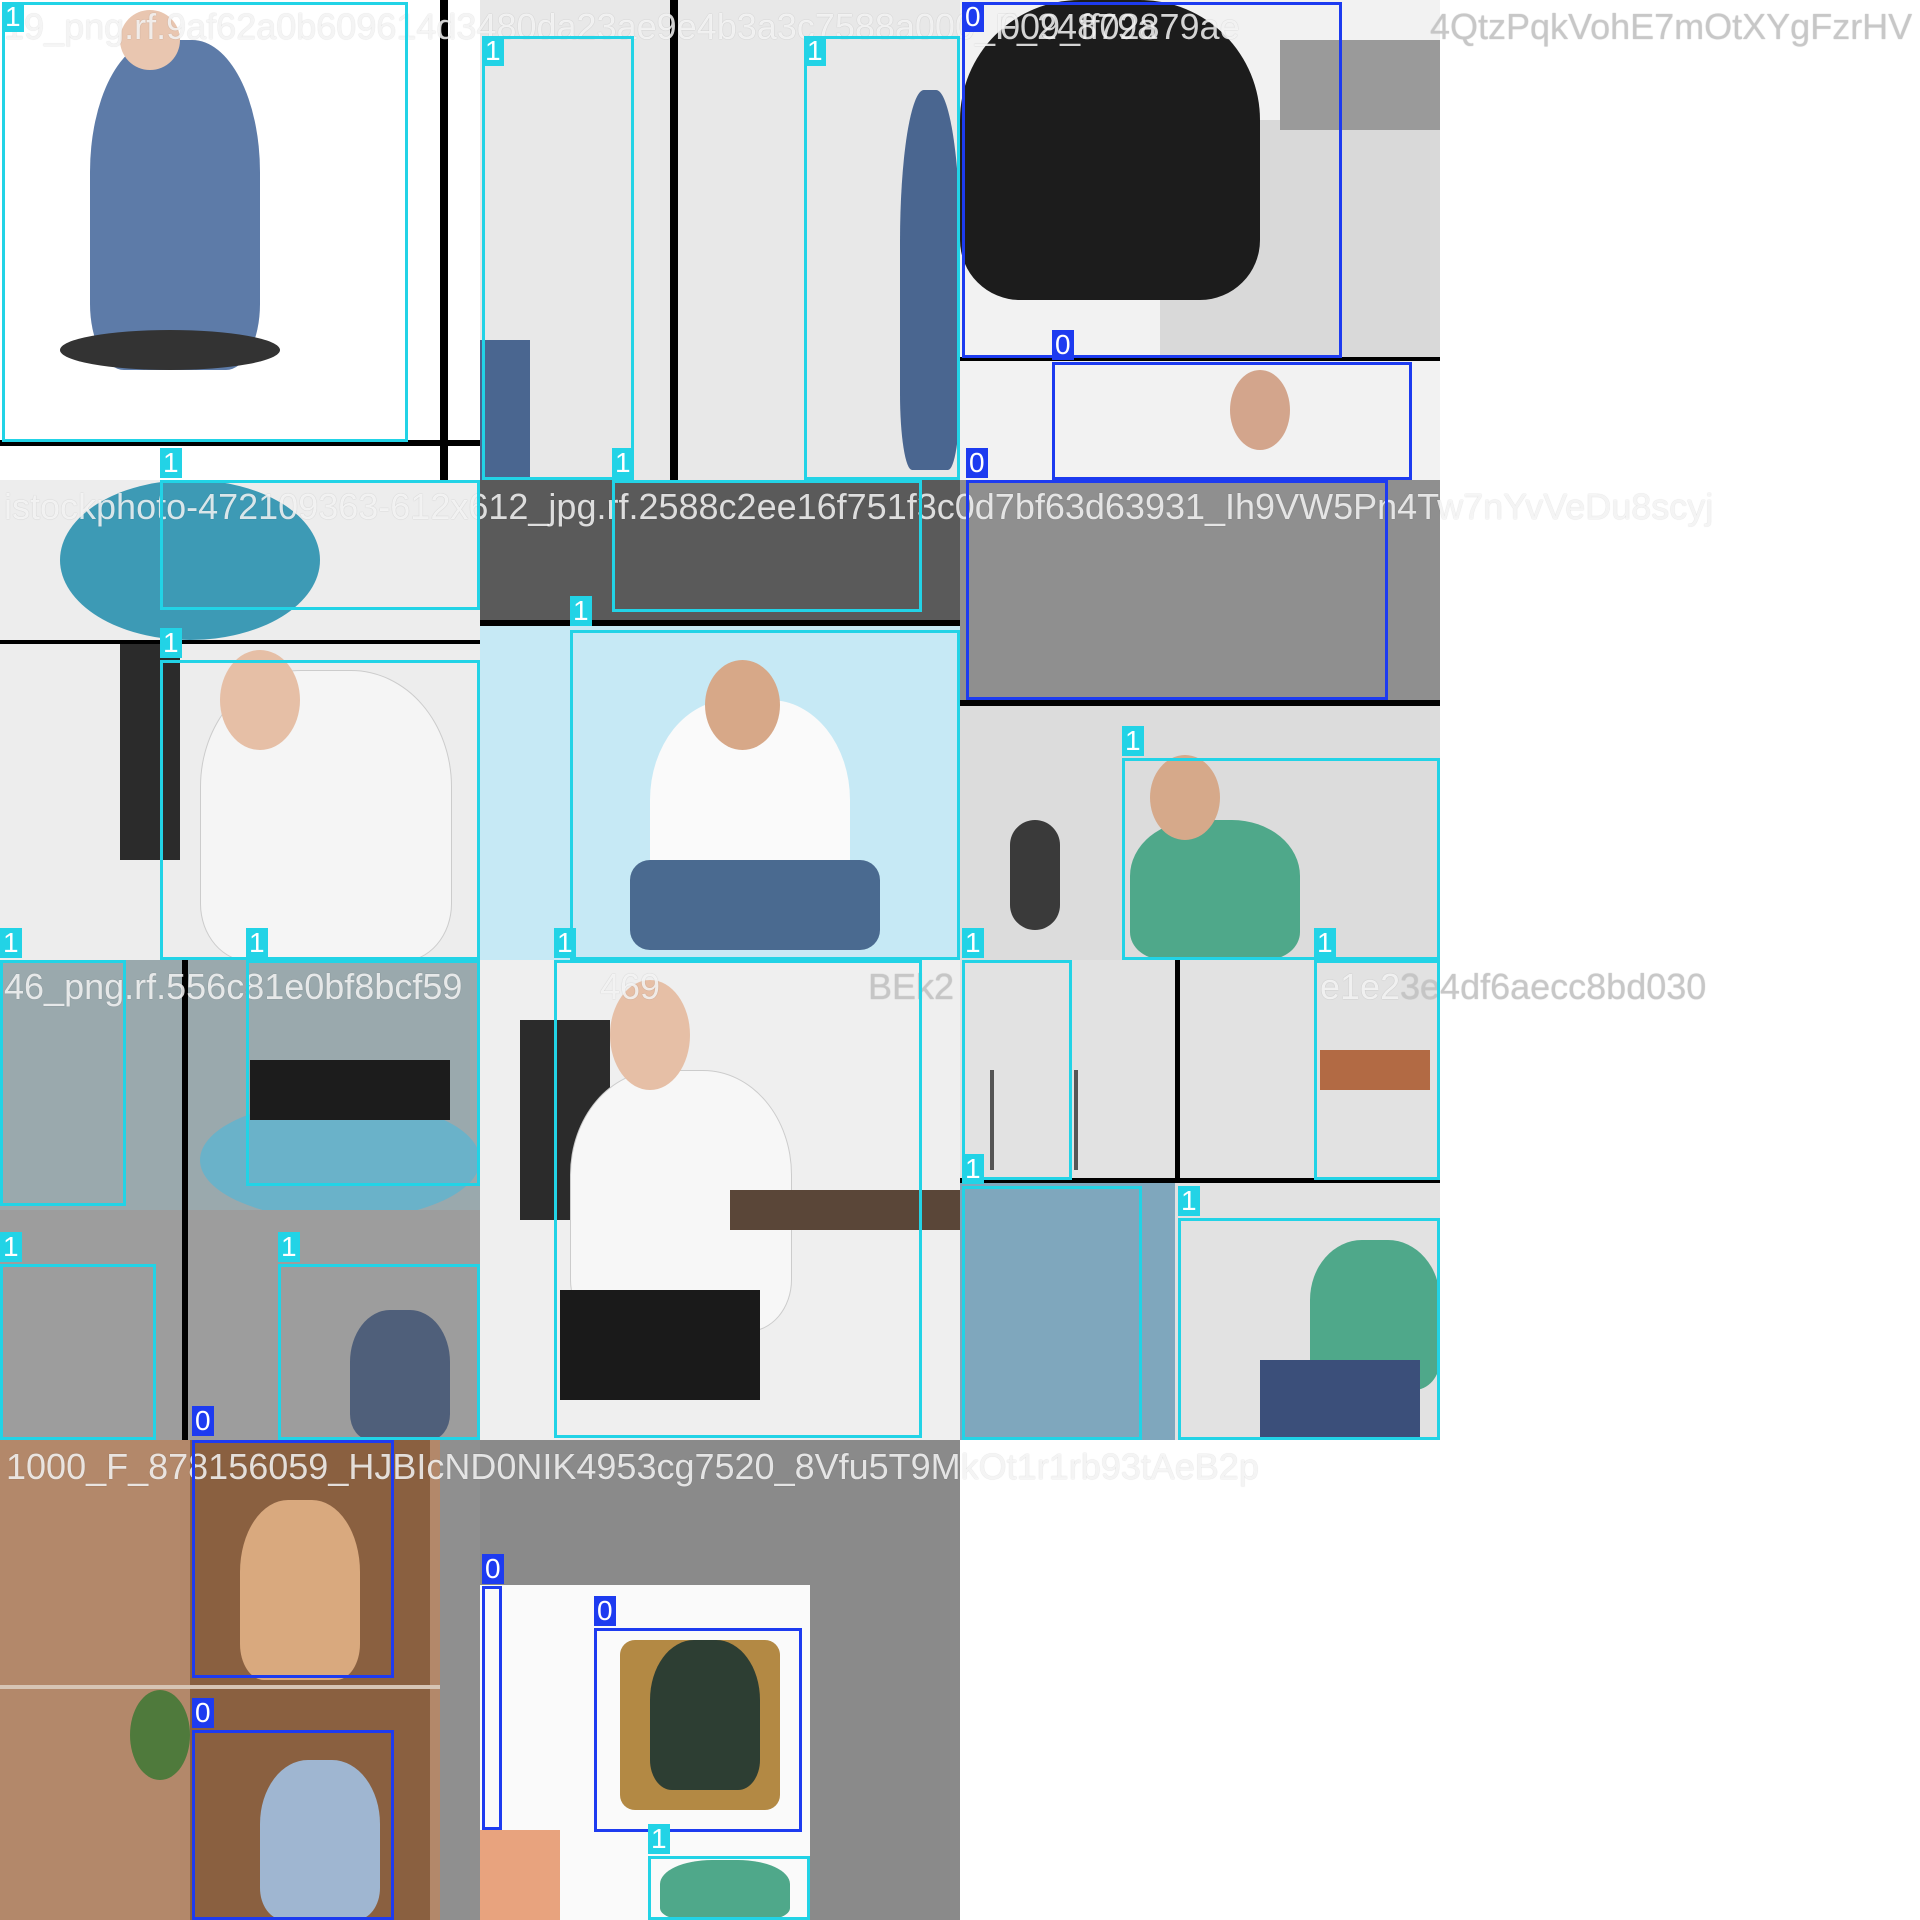 This screenshot has height=1920, width=1920. Describe the element at coordinates (1553, 986) in the screenshot. I see `image-filename: 3e4df6aecc8bd030` at that location.